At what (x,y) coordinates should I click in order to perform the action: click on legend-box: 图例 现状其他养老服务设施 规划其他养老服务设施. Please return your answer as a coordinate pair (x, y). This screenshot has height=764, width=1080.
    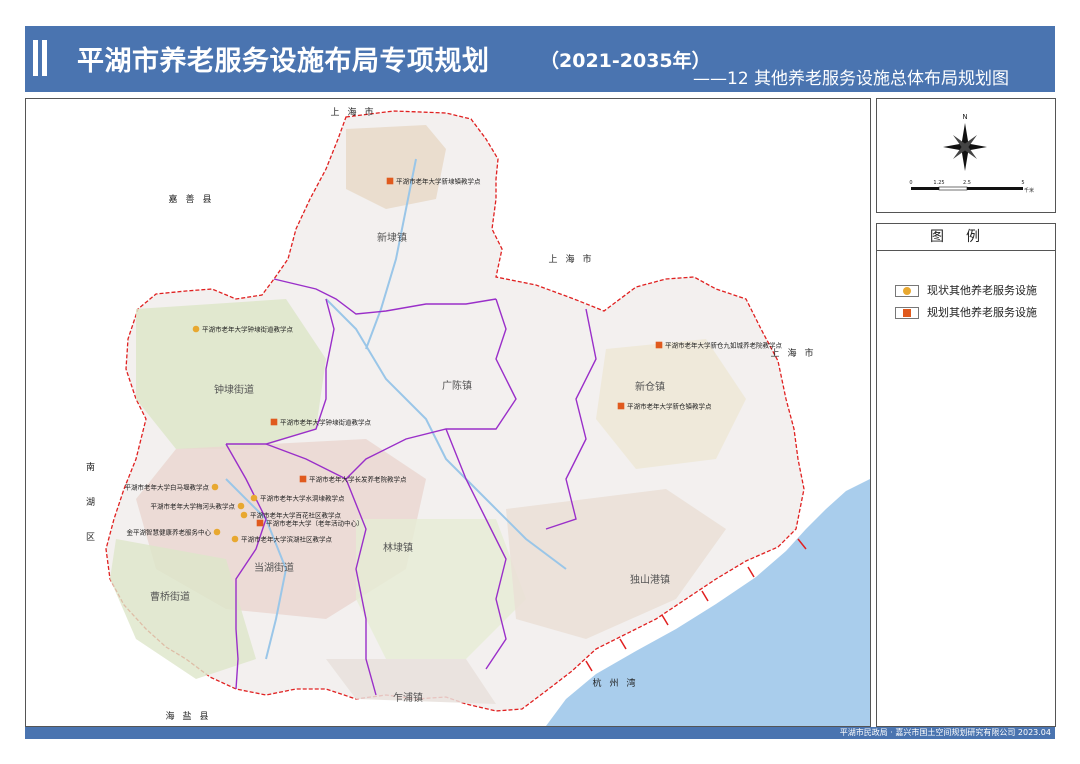
    Looking at the image, I should click on (966, 475).